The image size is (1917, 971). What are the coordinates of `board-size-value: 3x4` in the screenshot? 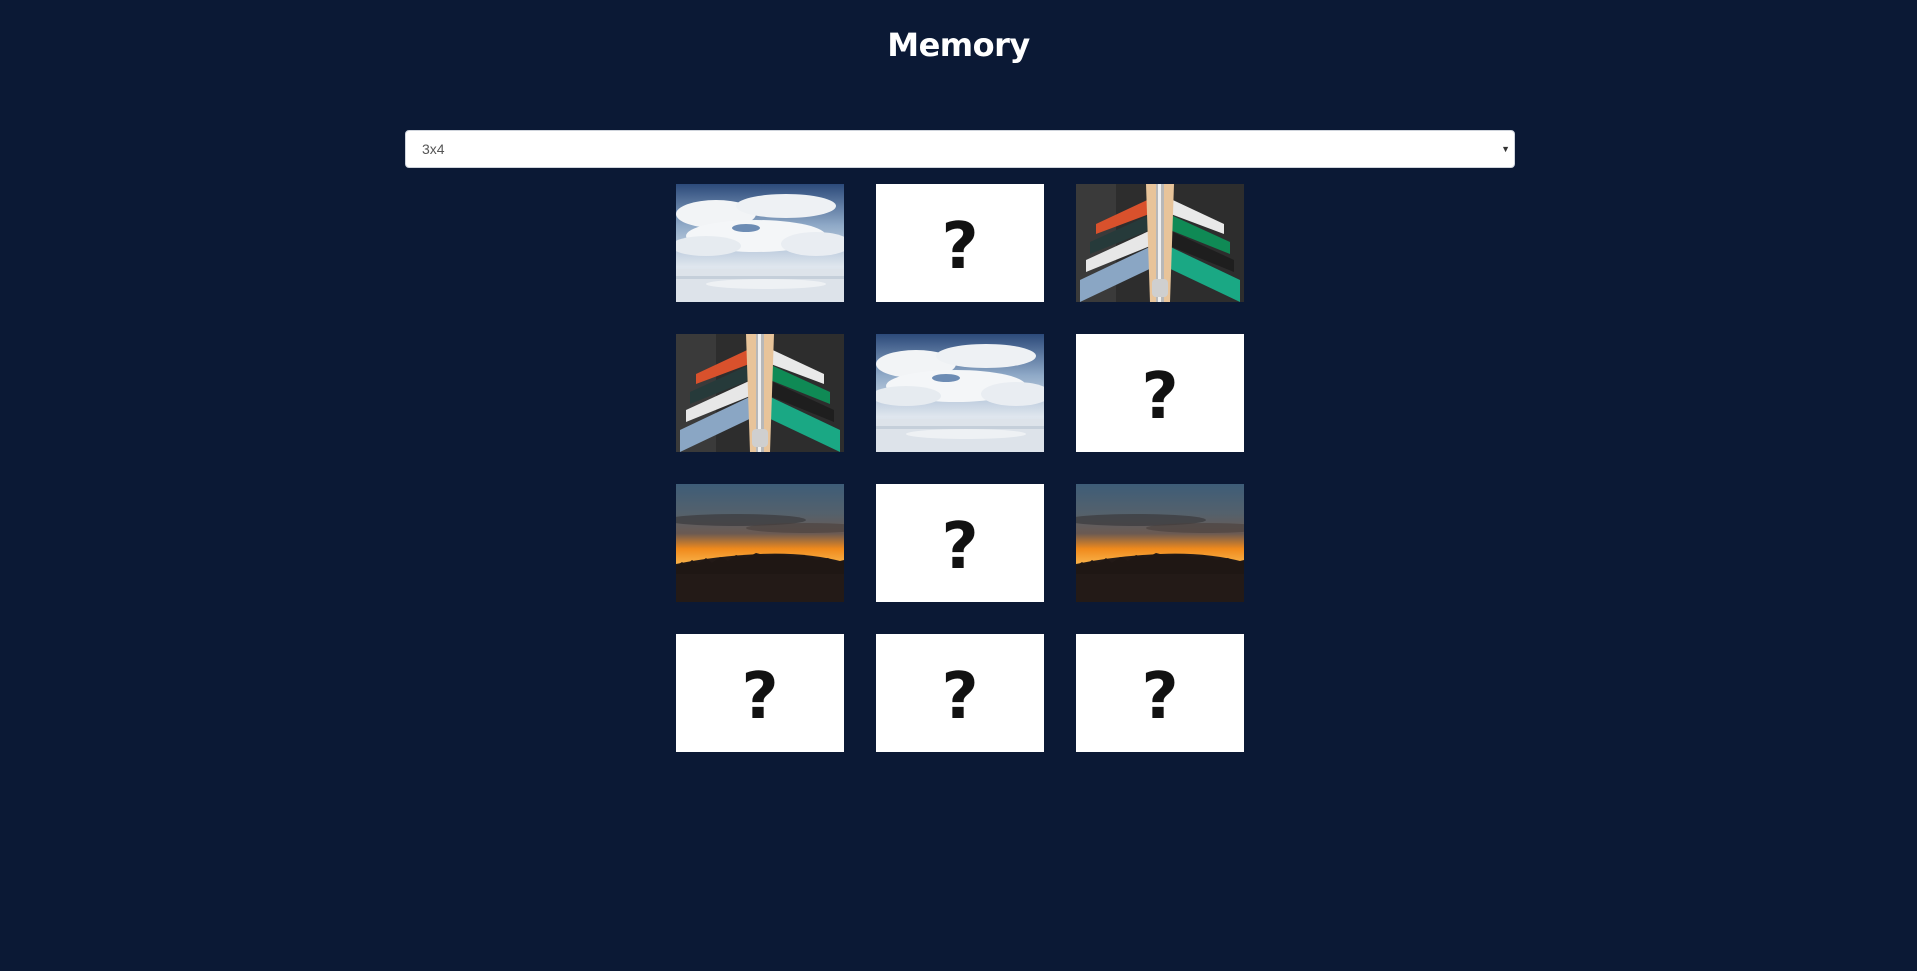 It's located at (433, 149).